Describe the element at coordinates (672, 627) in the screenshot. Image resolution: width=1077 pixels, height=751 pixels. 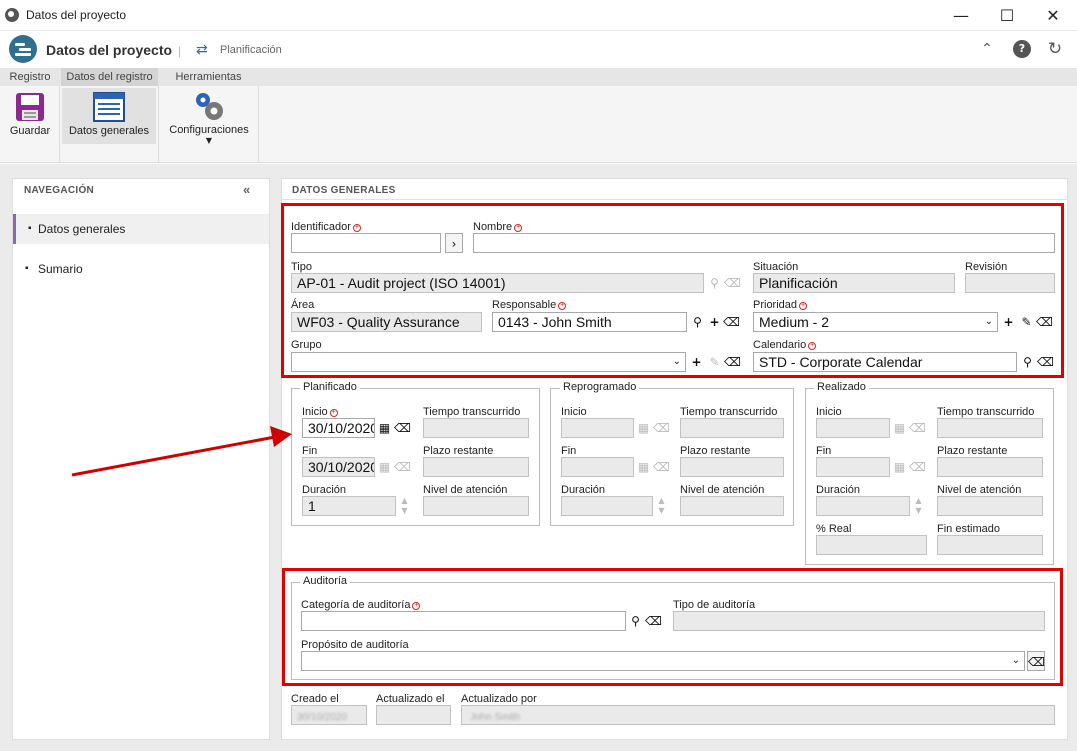
I see `highlight-box` at that location.